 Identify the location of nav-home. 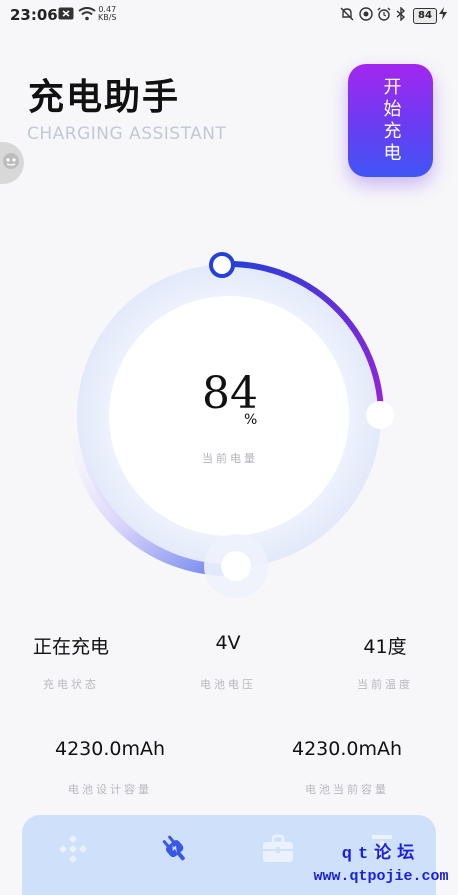
(73, 851).